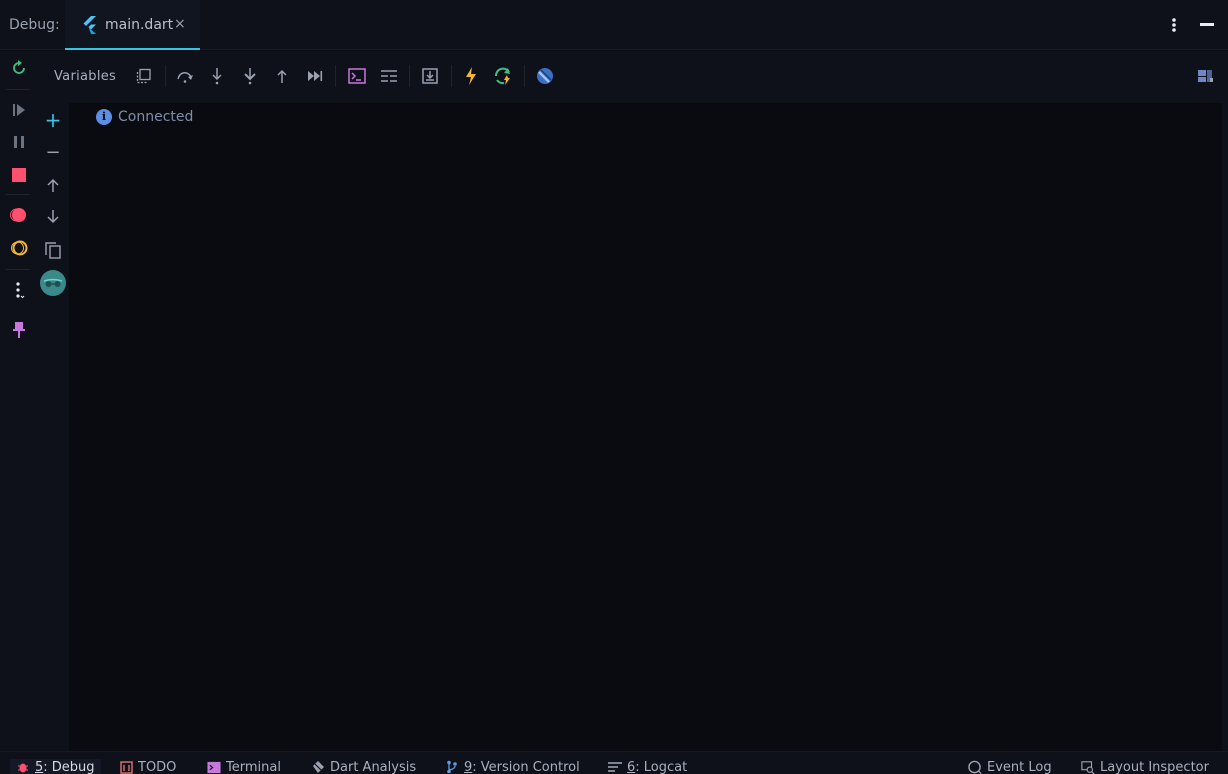 The width and height of the screenshot is (1228, 774). Describe the element at coordinates (217, 76) in the screenshot. I see `step-into-icon` at that location.